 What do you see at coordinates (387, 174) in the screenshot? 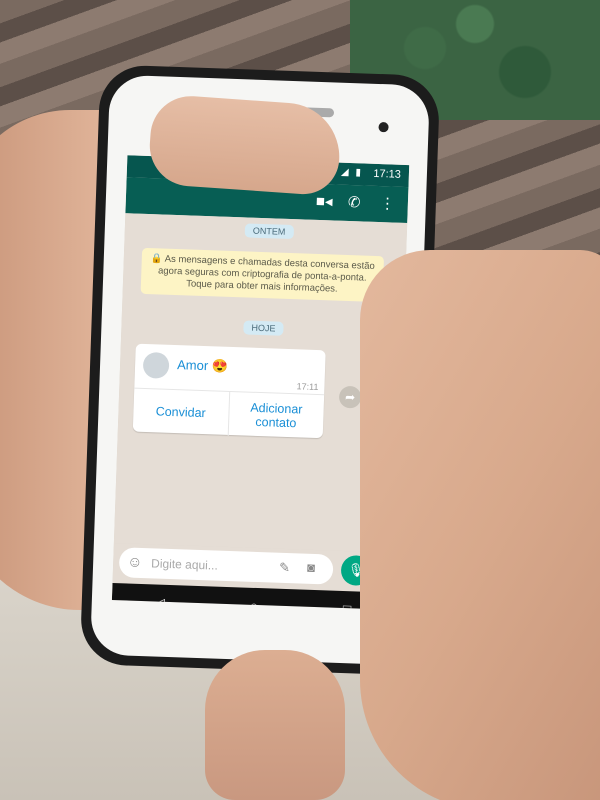
I see `status-time: 17:13` at bounding box center [387, 174].